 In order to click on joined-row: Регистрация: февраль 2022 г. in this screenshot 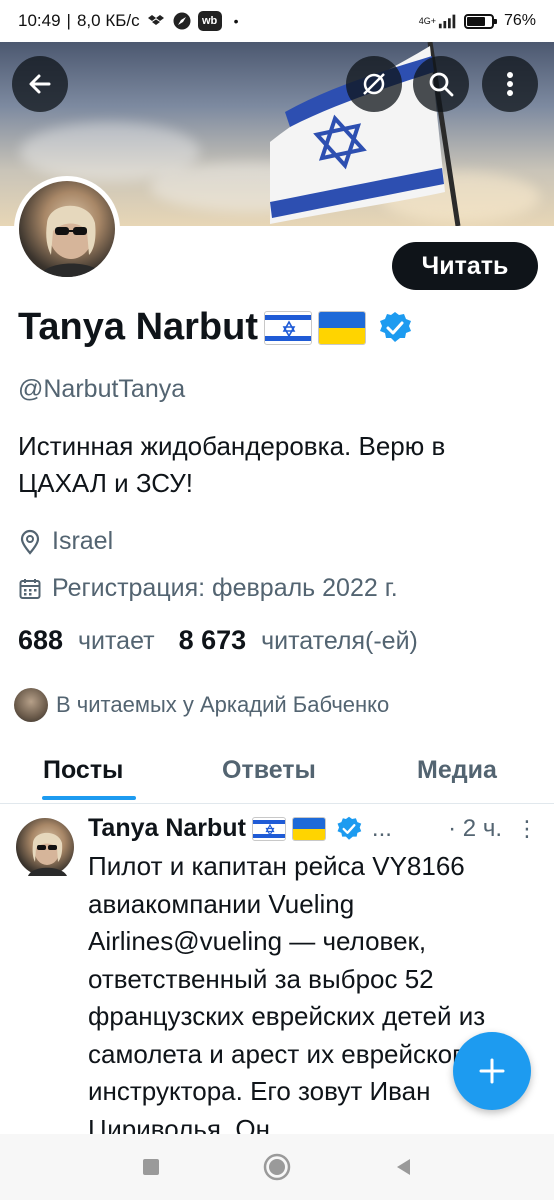, I will do `click(208, 588)`.